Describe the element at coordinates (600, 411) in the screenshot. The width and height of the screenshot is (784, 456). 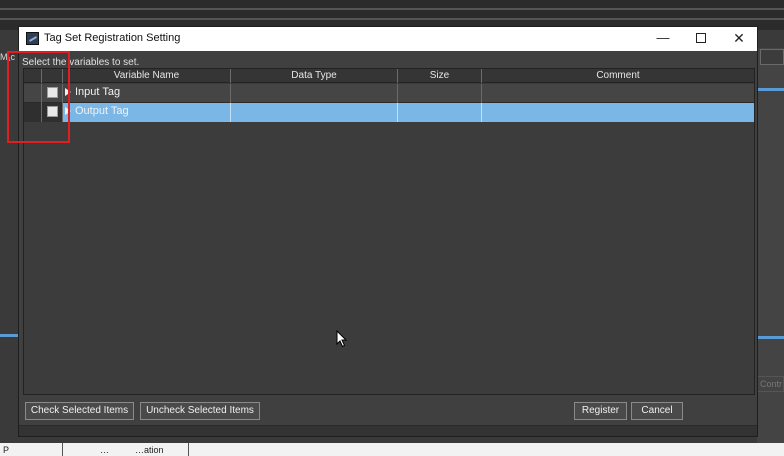
I see `register-button: Register` at that location.